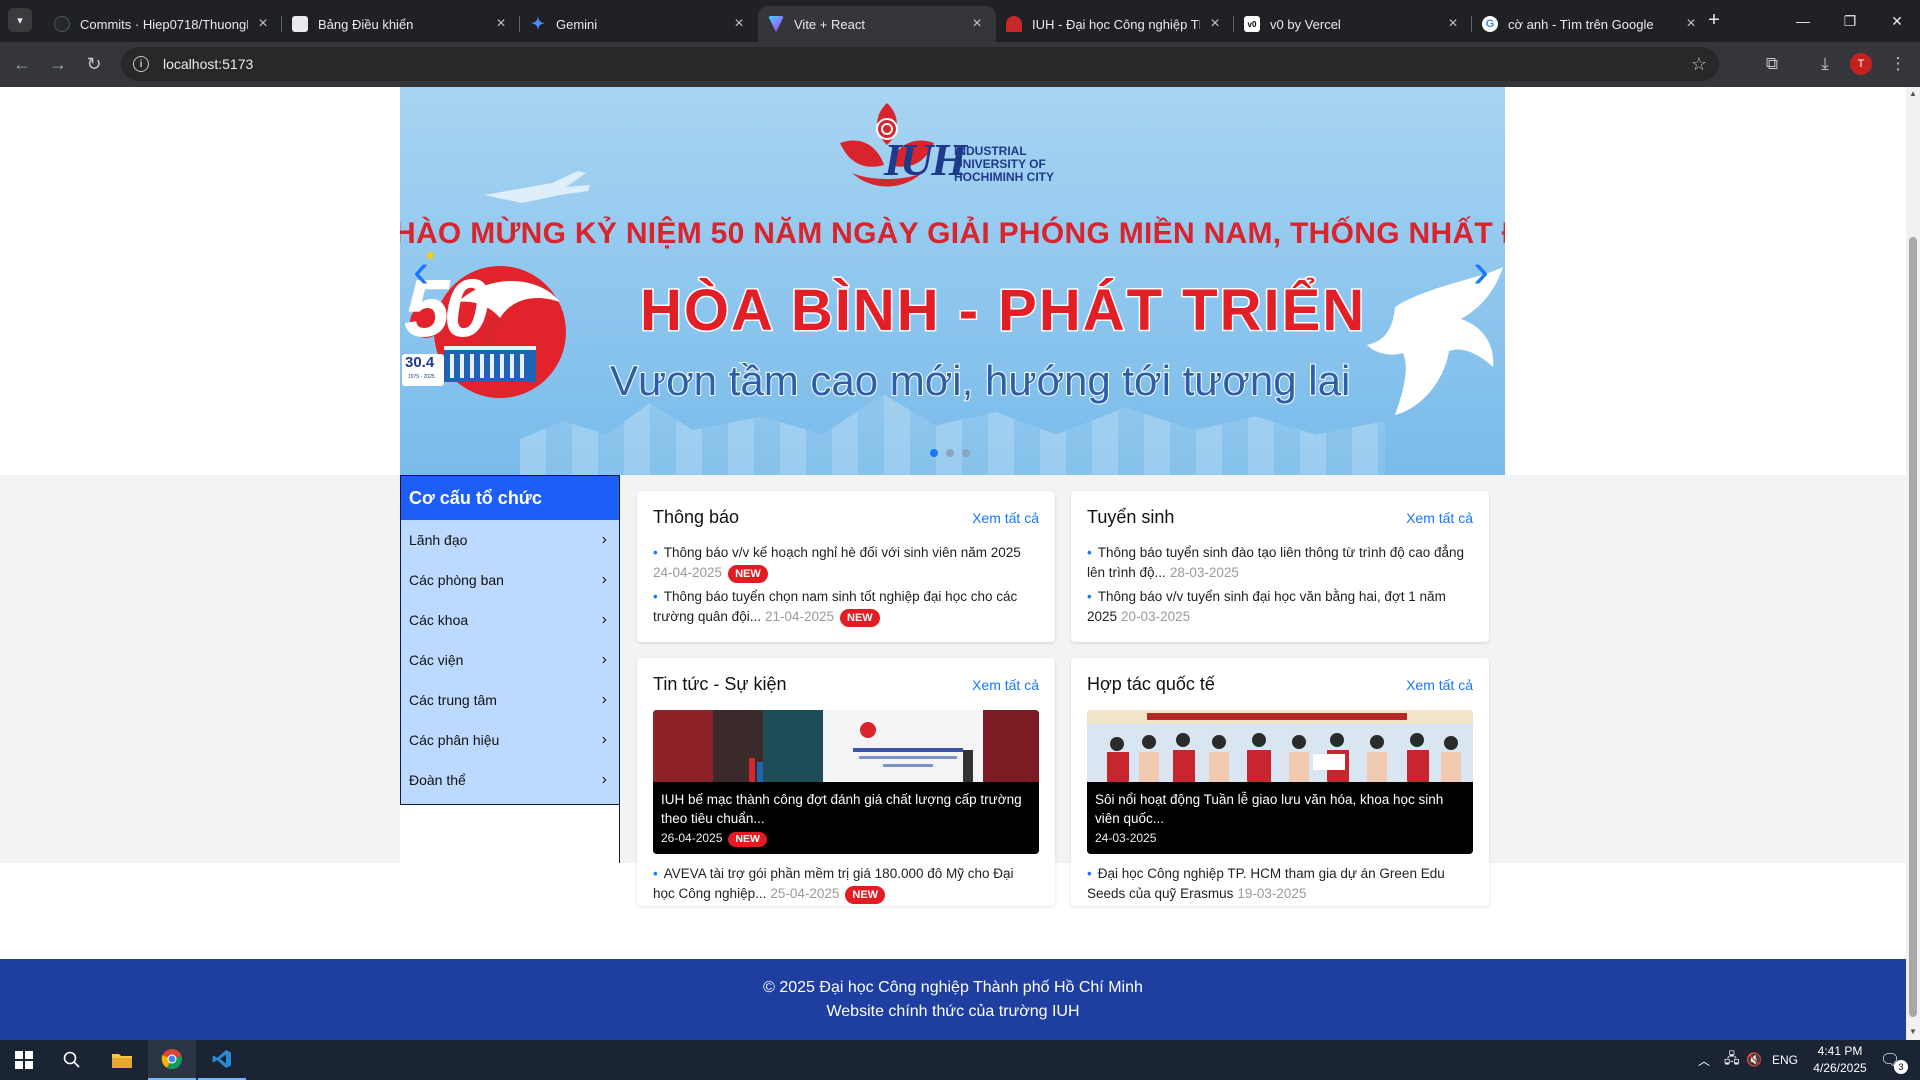 The height and width of the screenshot is (1080, 1920). I want to click on show-hidden-icons-button: ︿, so click(1704, 1060).